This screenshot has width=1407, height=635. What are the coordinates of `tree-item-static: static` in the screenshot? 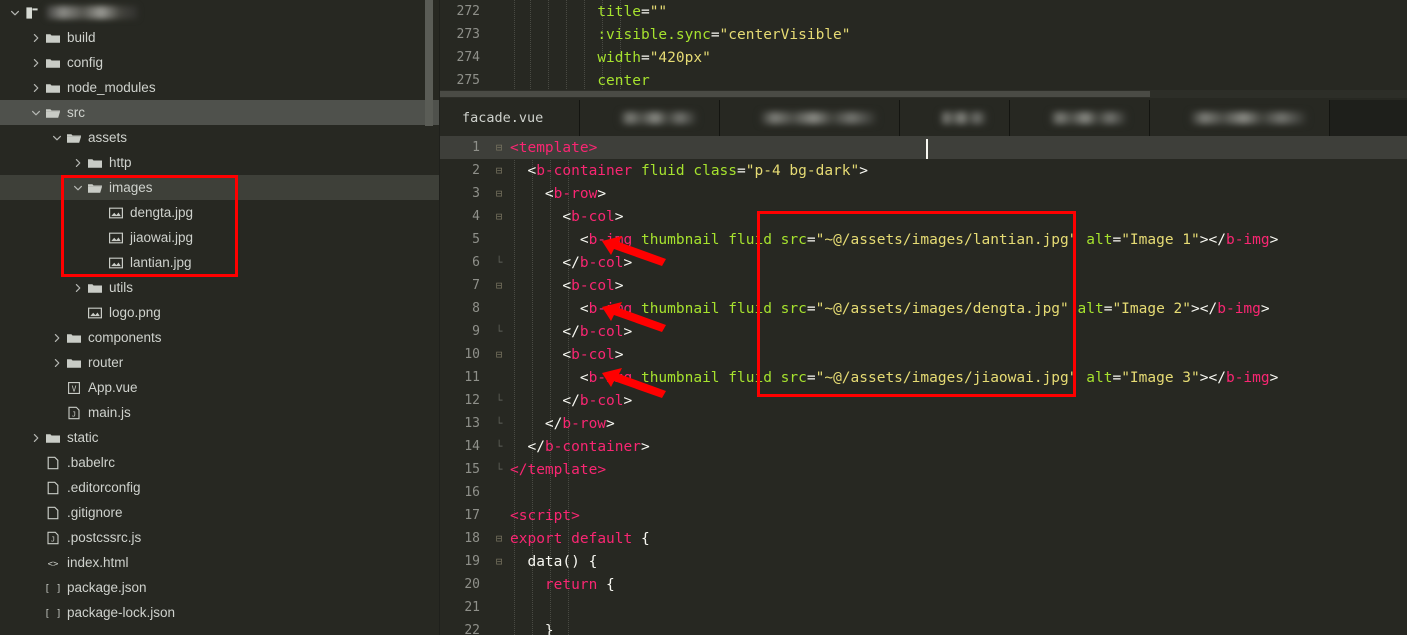 It's located at (220, 437).